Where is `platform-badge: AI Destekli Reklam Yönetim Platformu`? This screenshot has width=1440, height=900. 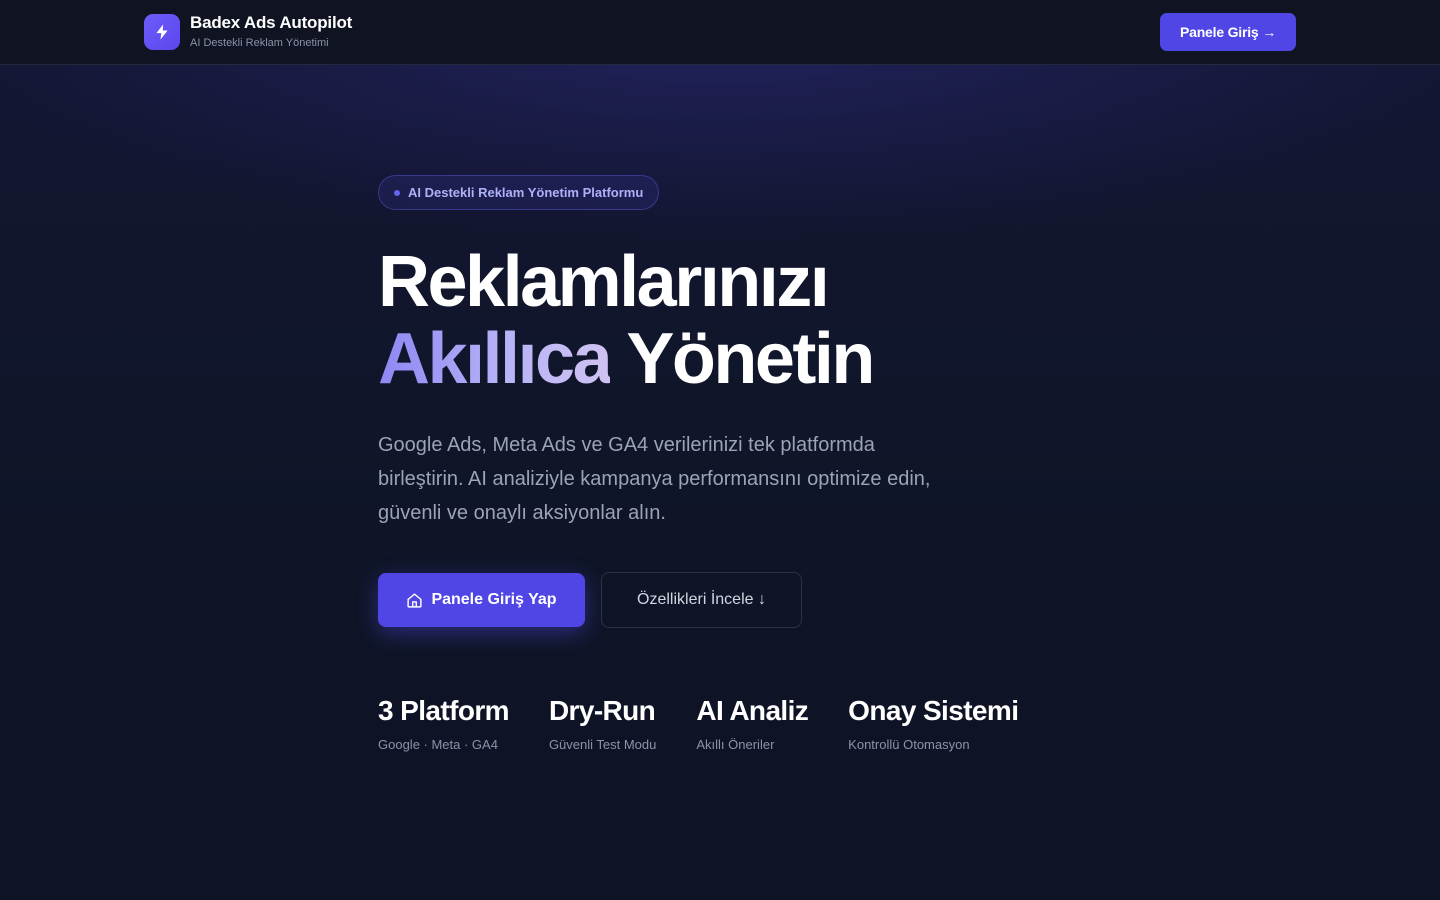
platform-badge: AI Destekli Reklam Yönetim Platformu is located at coordinates (519, 192).